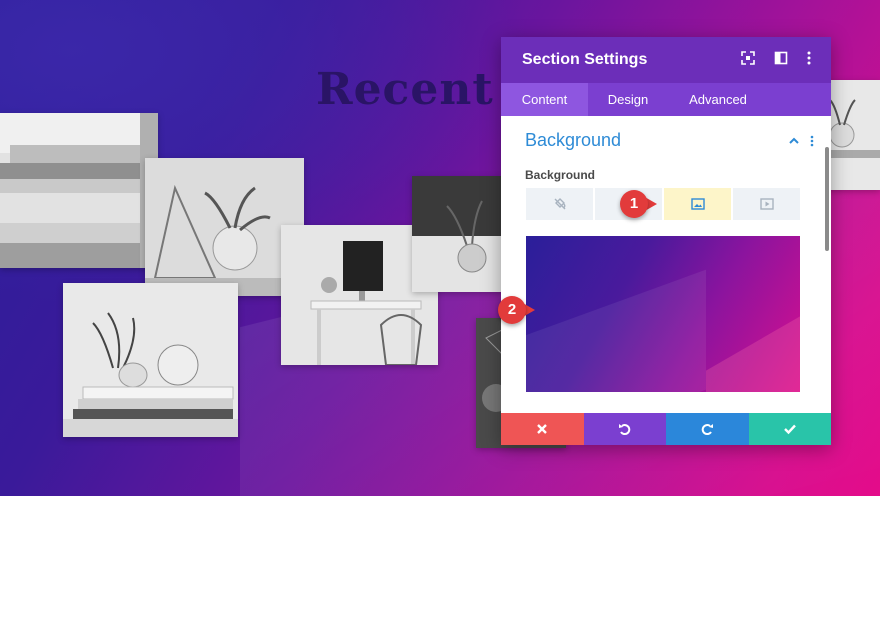 This screenshot has height=627, width=880. I want to click on background-field-label: Background, so click(560, 175).